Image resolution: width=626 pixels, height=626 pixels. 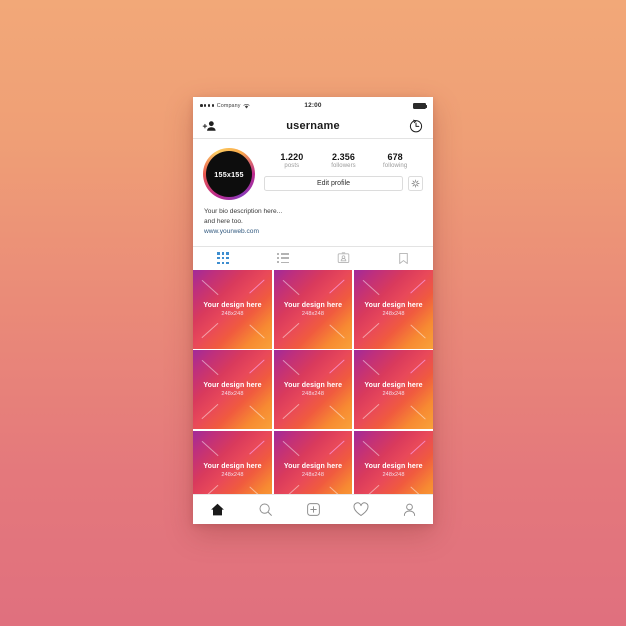 I want to click on person-icon, so click(x=409, y=509).